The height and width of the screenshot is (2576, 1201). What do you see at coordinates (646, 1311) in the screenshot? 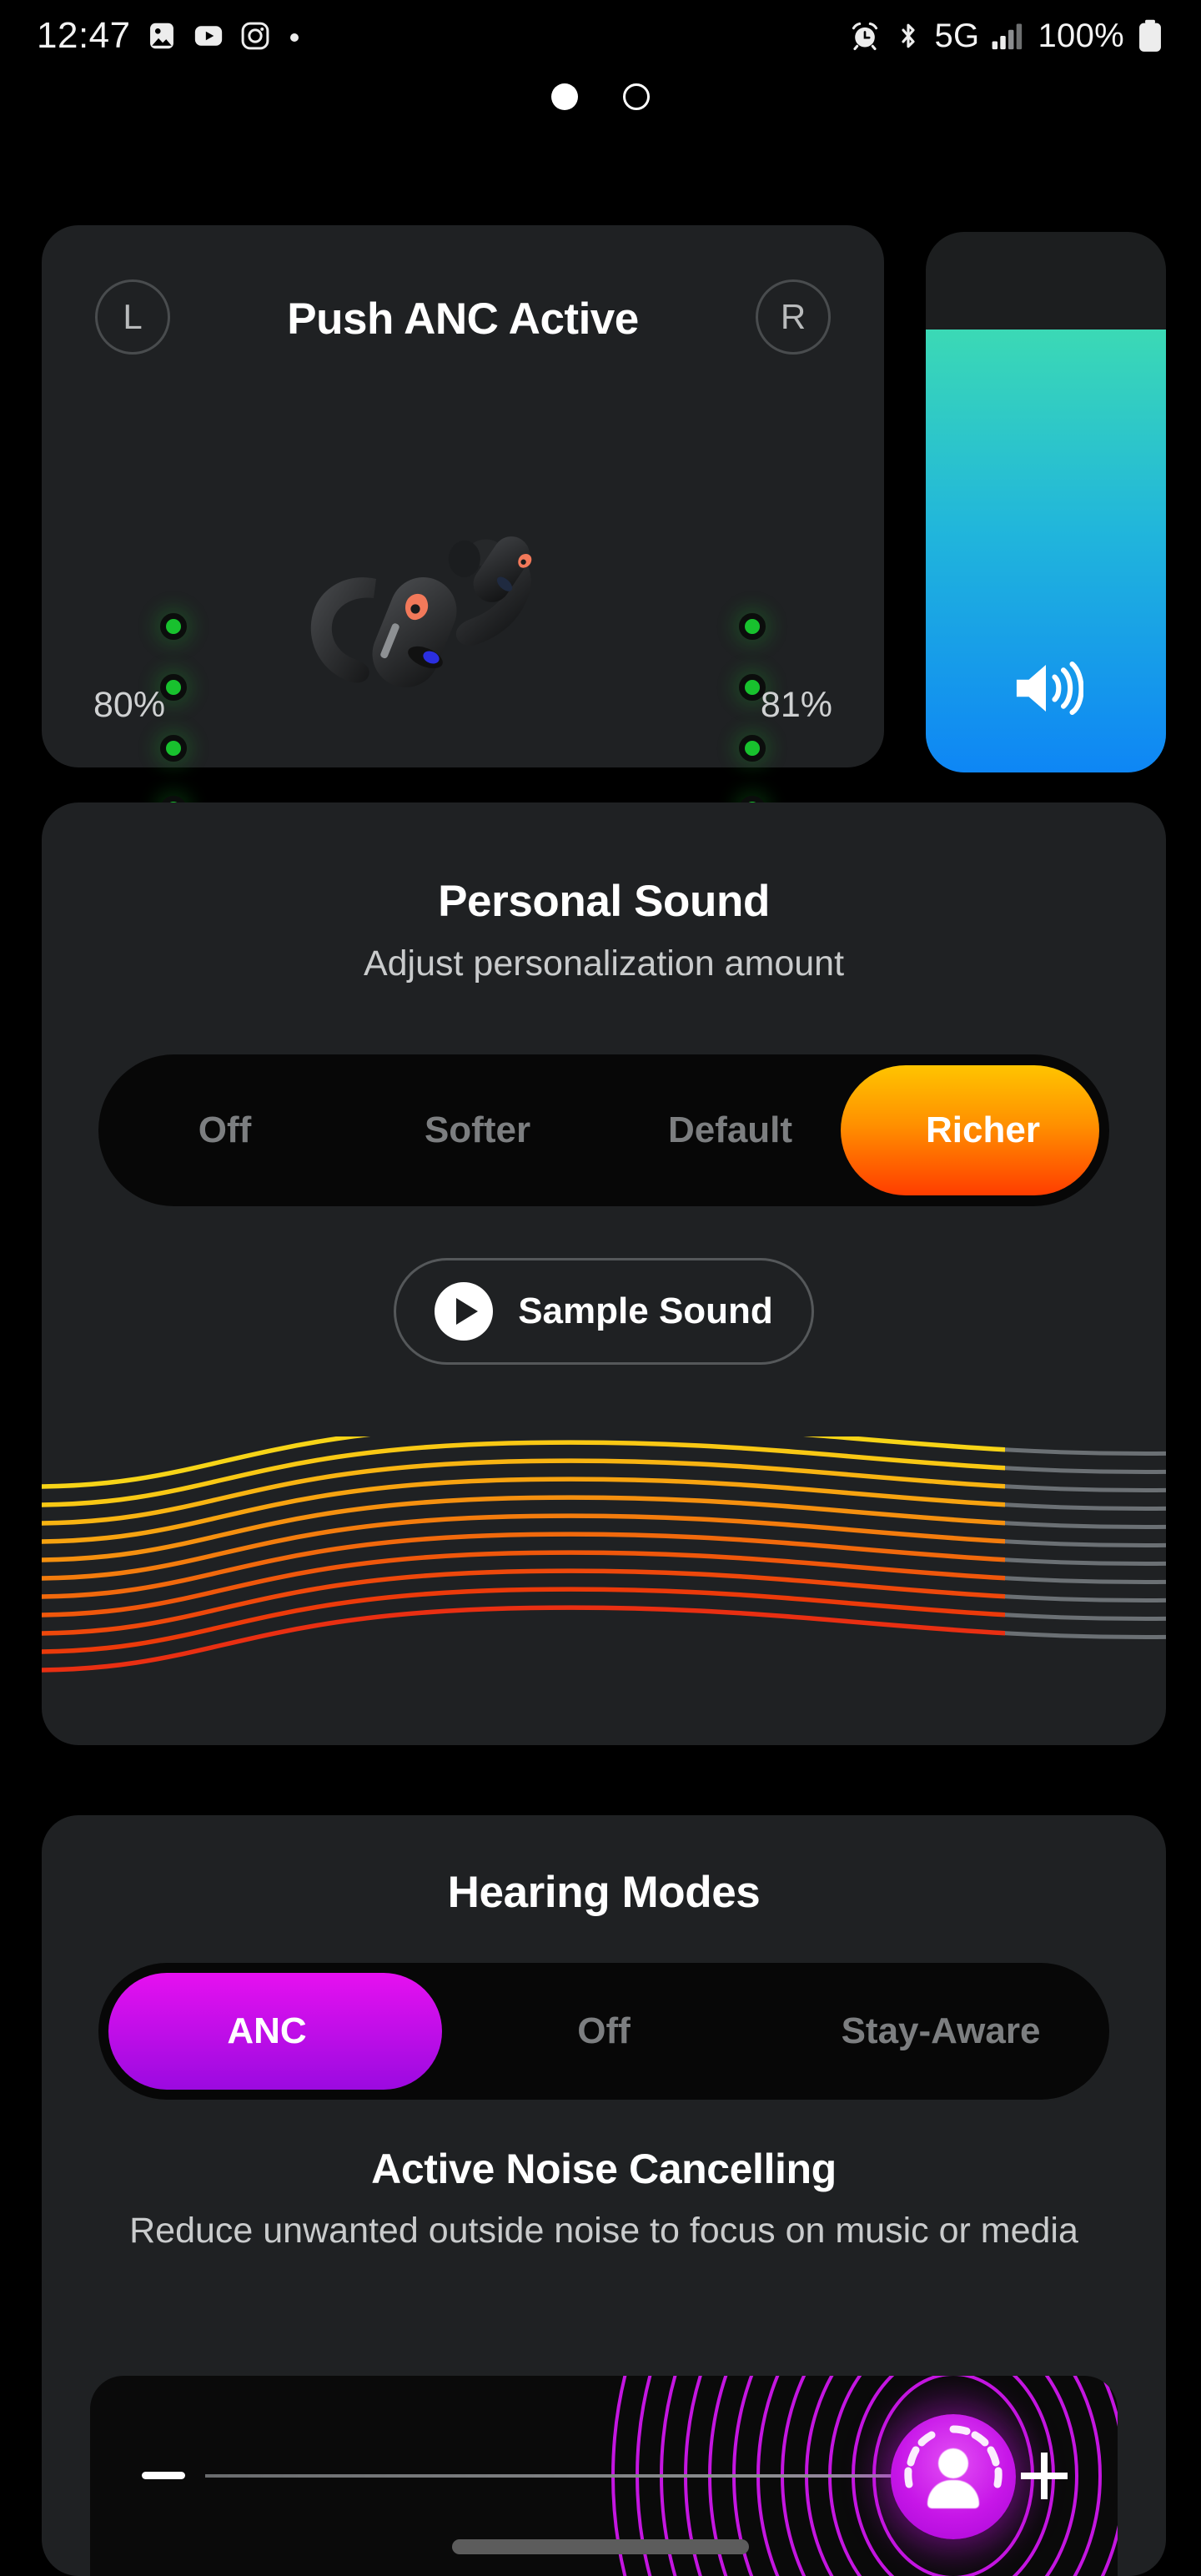
I see `sample-sound-label: Sample Sound` at bounding box center [646, 1311].